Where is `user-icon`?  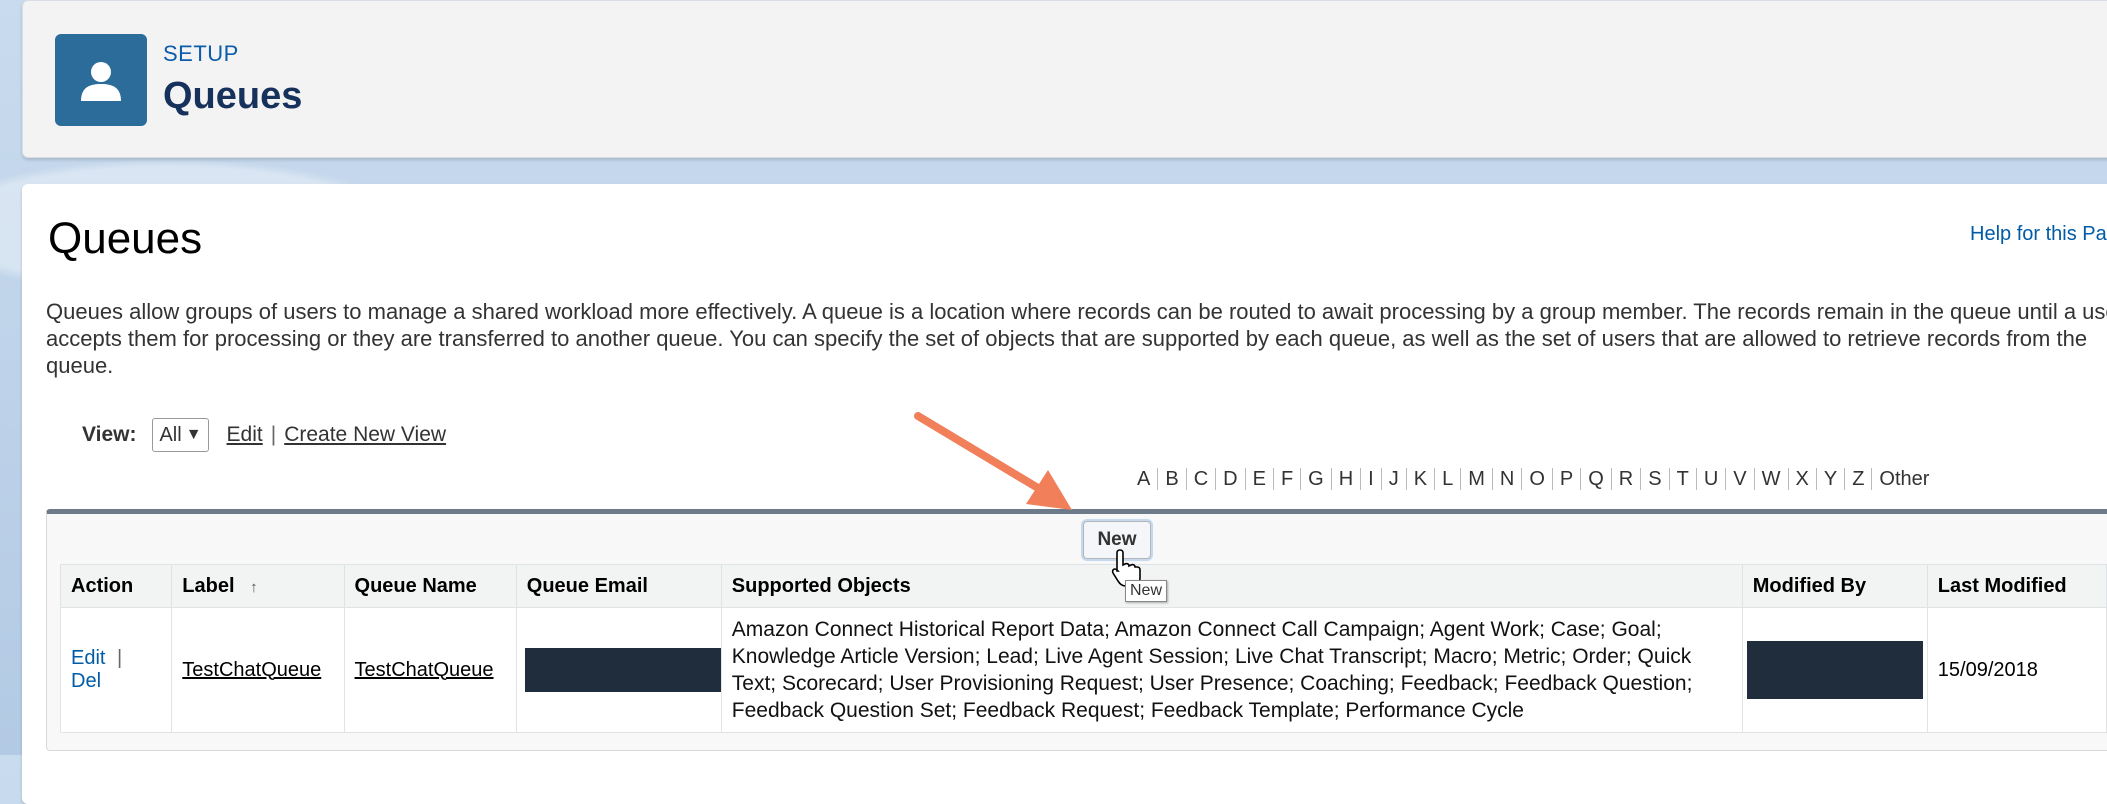
user-icon is located at coordinates (101, 80).